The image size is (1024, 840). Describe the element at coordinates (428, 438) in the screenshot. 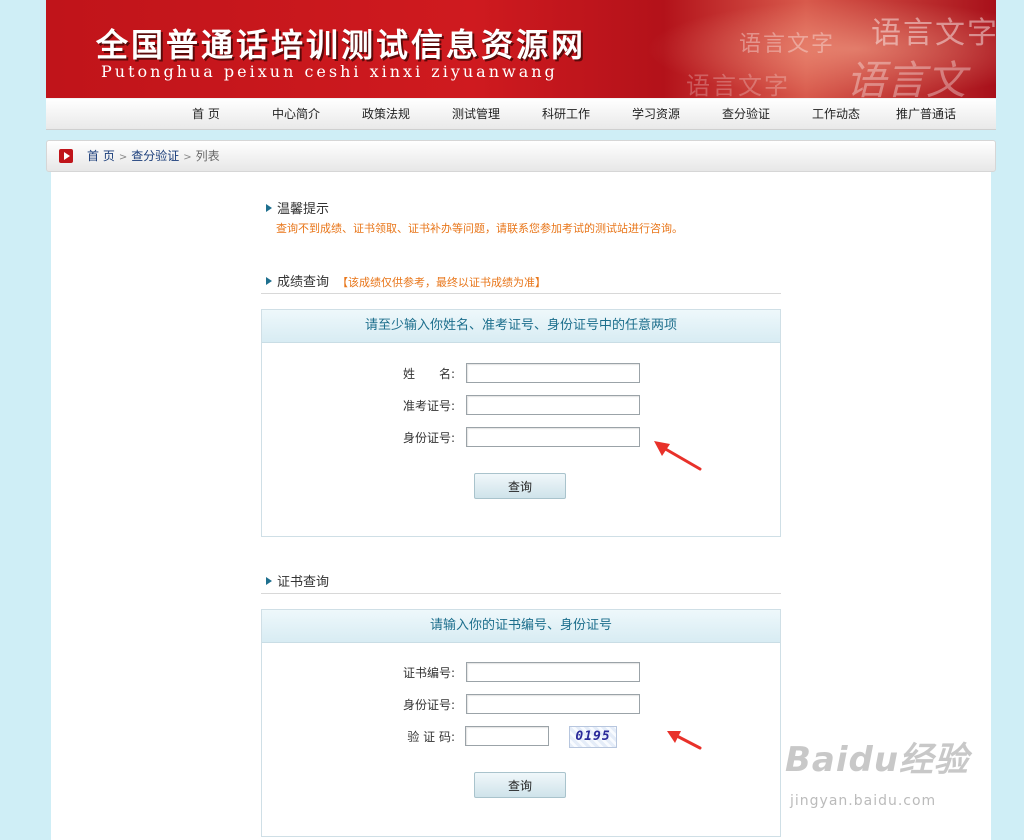

I see `id-number-label: 身份证号:` at that location.